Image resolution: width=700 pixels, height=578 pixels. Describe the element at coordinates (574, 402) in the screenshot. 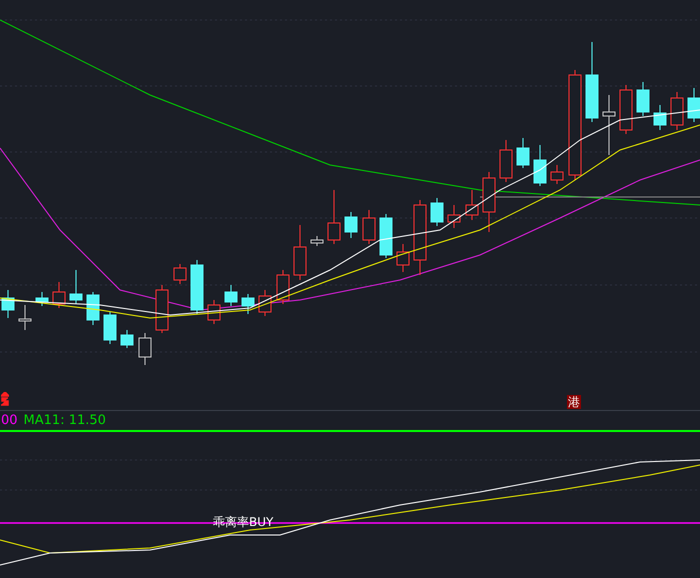

I see `event-badge: 港` at that location.